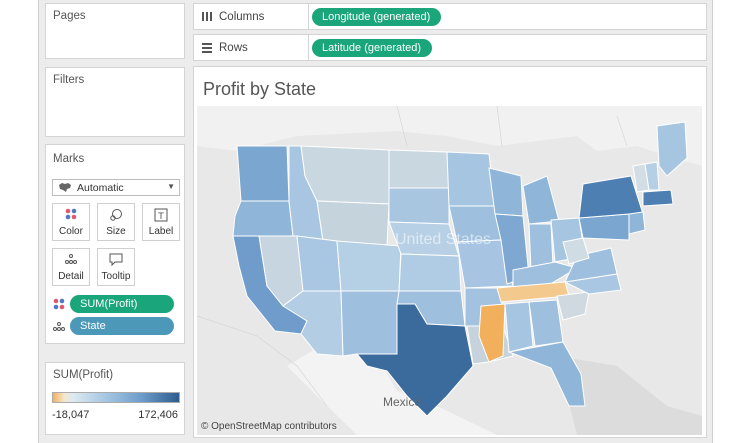  What do you see at coordinates (450, 47) in the screenshot?
I see `rows-shelf: Rows Latitude (generated)` at bounding box center [450, 47].